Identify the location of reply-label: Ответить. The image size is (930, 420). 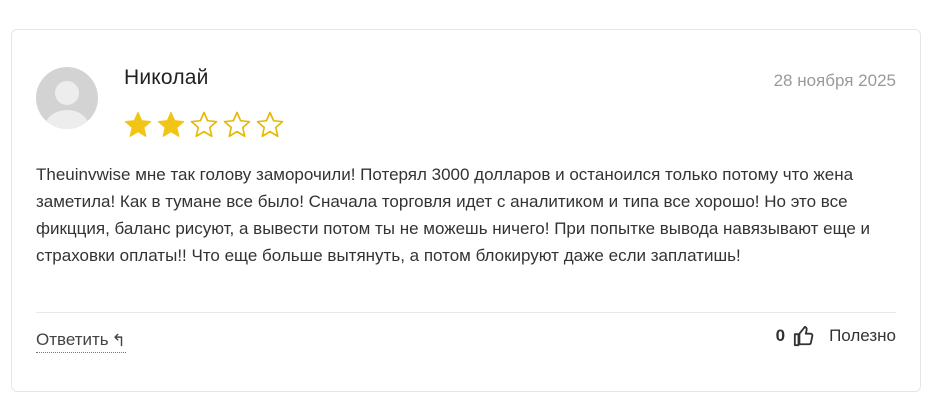
(72, 339).